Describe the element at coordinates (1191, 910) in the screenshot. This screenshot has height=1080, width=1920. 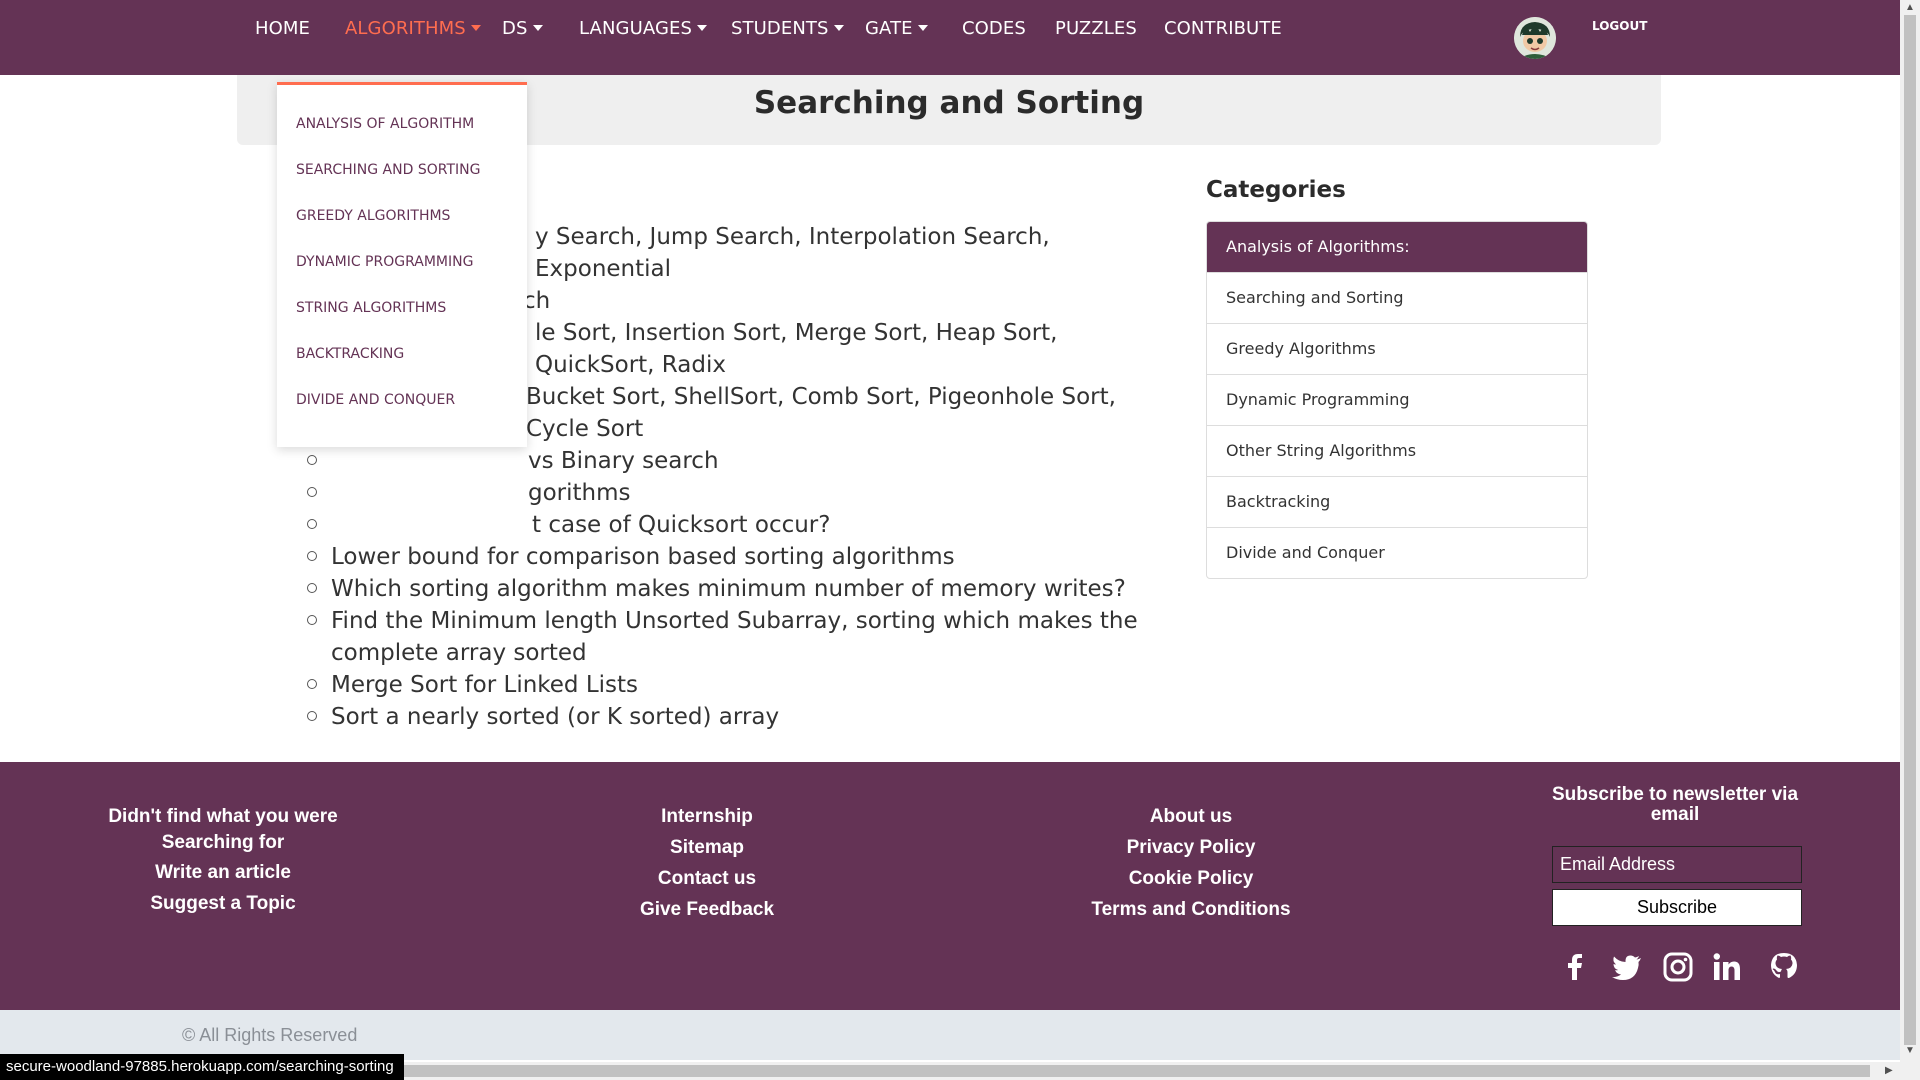
I see `footer-terms-link: Terms and Conditions` at that location.